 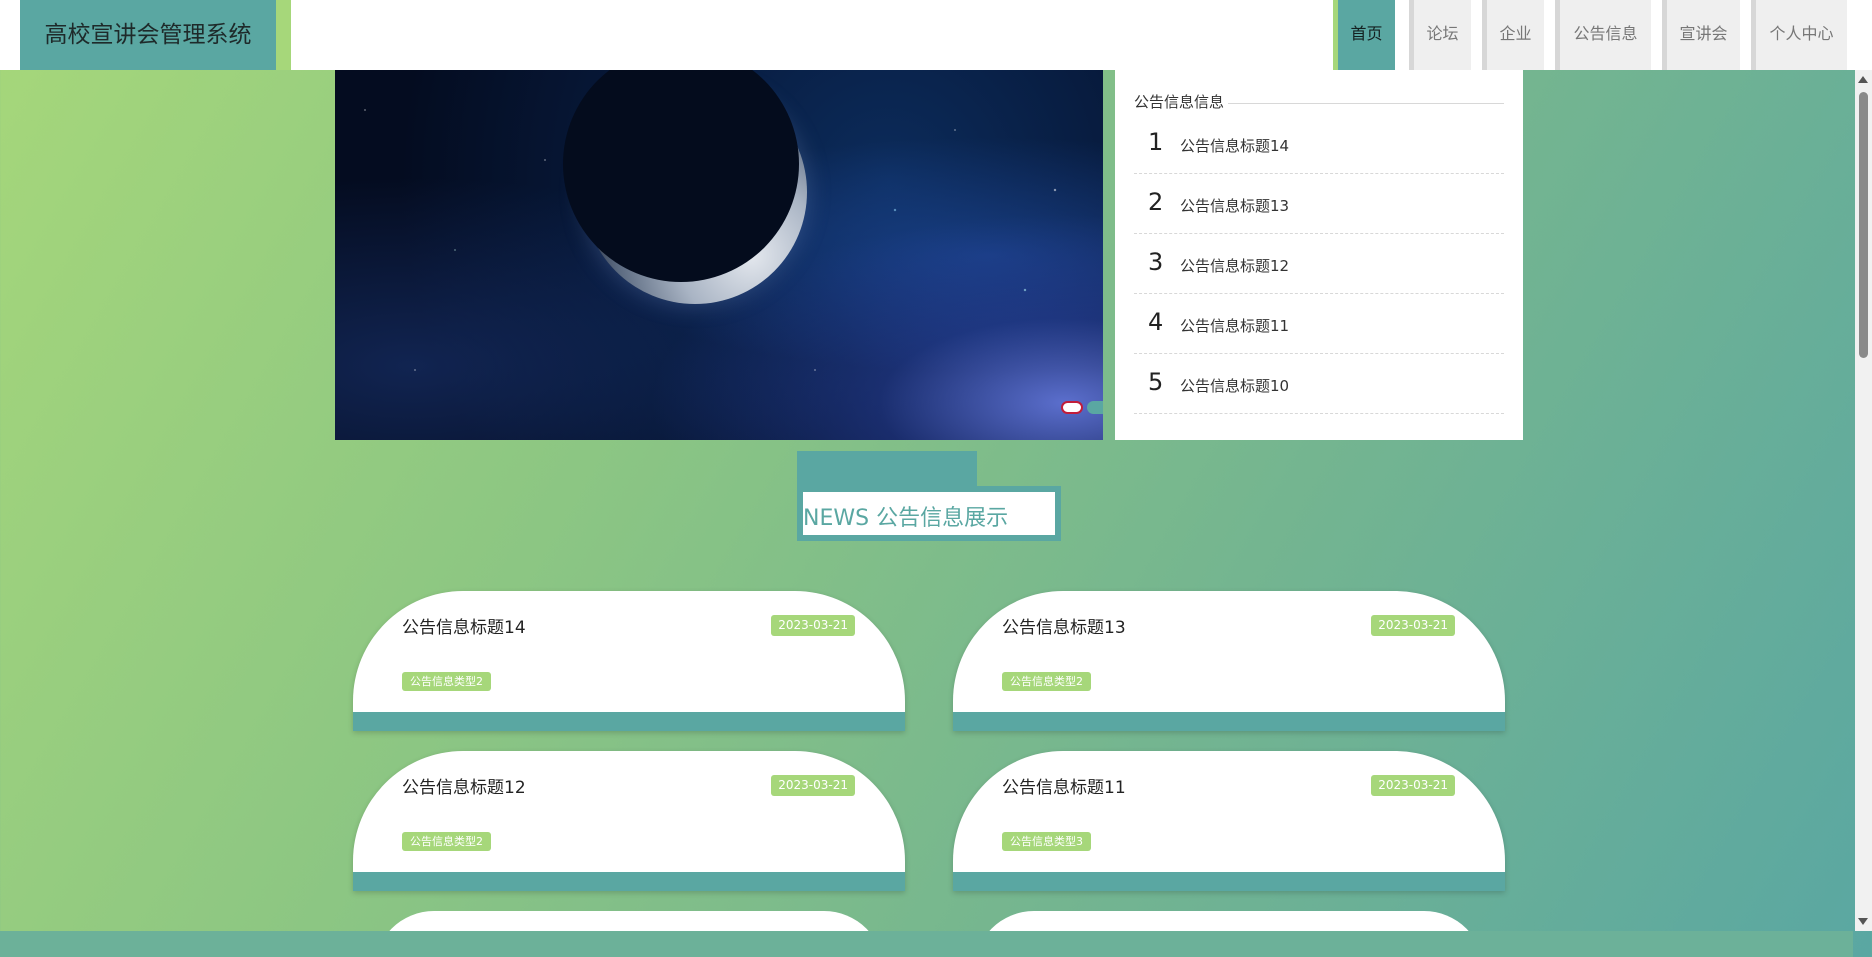 I want to click on news-card-type: 公告信息类型3, so click(x=1046, y=841).